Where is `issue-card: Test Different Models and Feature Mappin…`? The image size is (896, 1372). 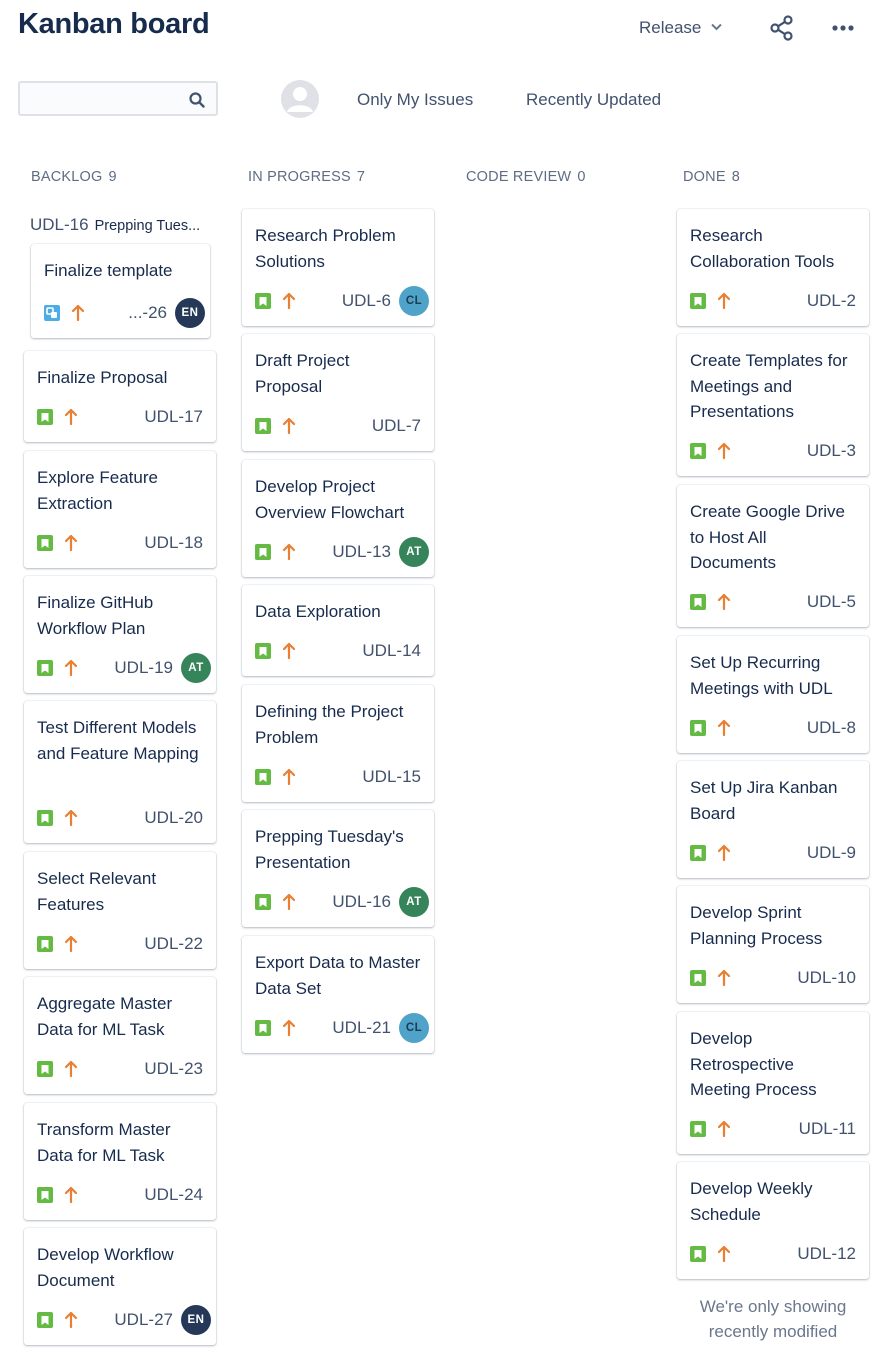
issue-card: Test Different Models and Feature Mappin… is located at coordinates (120, 772).